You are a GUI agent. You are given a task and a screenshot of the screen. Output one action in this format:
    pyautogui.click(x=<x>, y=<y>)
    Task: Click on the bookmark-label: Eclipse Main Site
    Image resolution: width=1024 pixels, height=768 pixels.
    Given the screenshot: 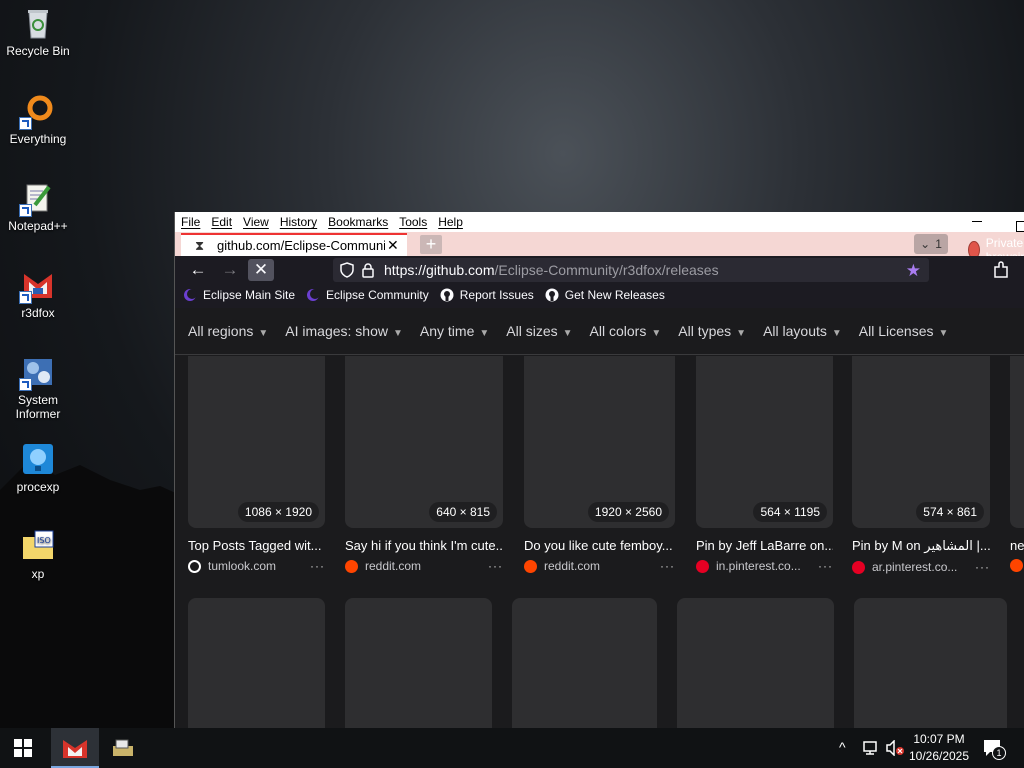 What is the action you would take?
    pyautogui.click(x=249, y=295)
    